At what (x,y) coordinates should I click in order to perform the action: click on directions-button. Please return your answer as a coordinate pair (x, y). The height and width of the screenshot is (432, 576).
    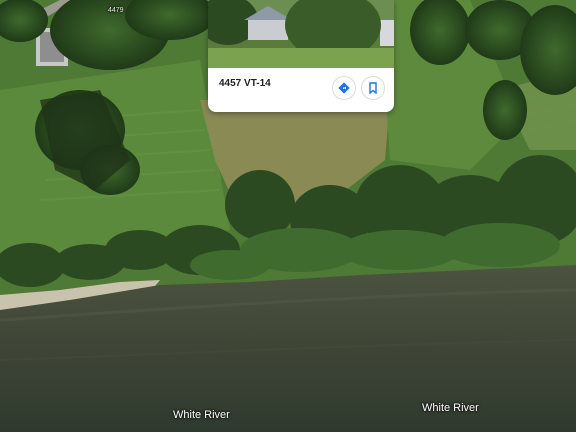
    Looking at the image, I should click on (344, 88).